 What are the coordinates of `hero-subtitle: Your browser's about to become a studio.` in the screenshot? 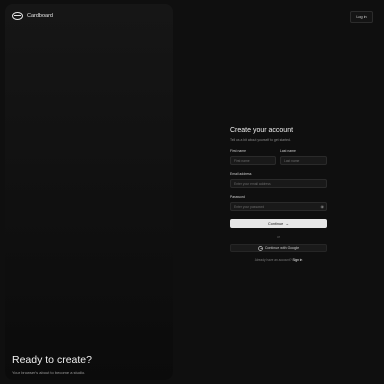 It's located at (49, 372).